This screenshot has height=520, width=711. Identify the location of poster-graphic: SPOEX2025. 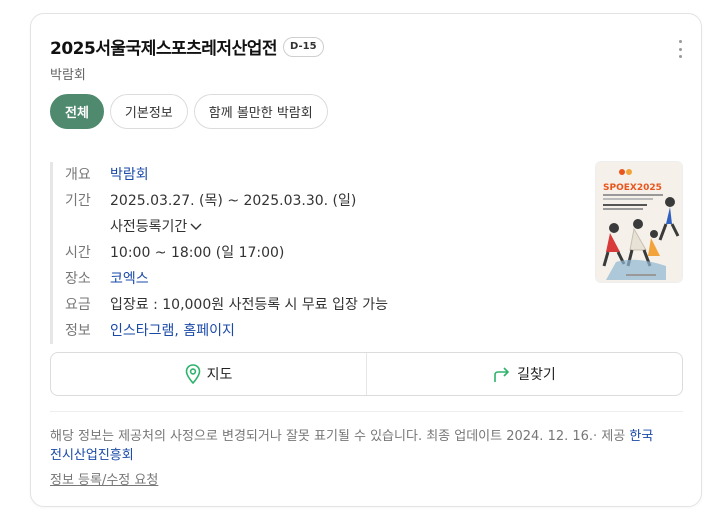
(639, 222).